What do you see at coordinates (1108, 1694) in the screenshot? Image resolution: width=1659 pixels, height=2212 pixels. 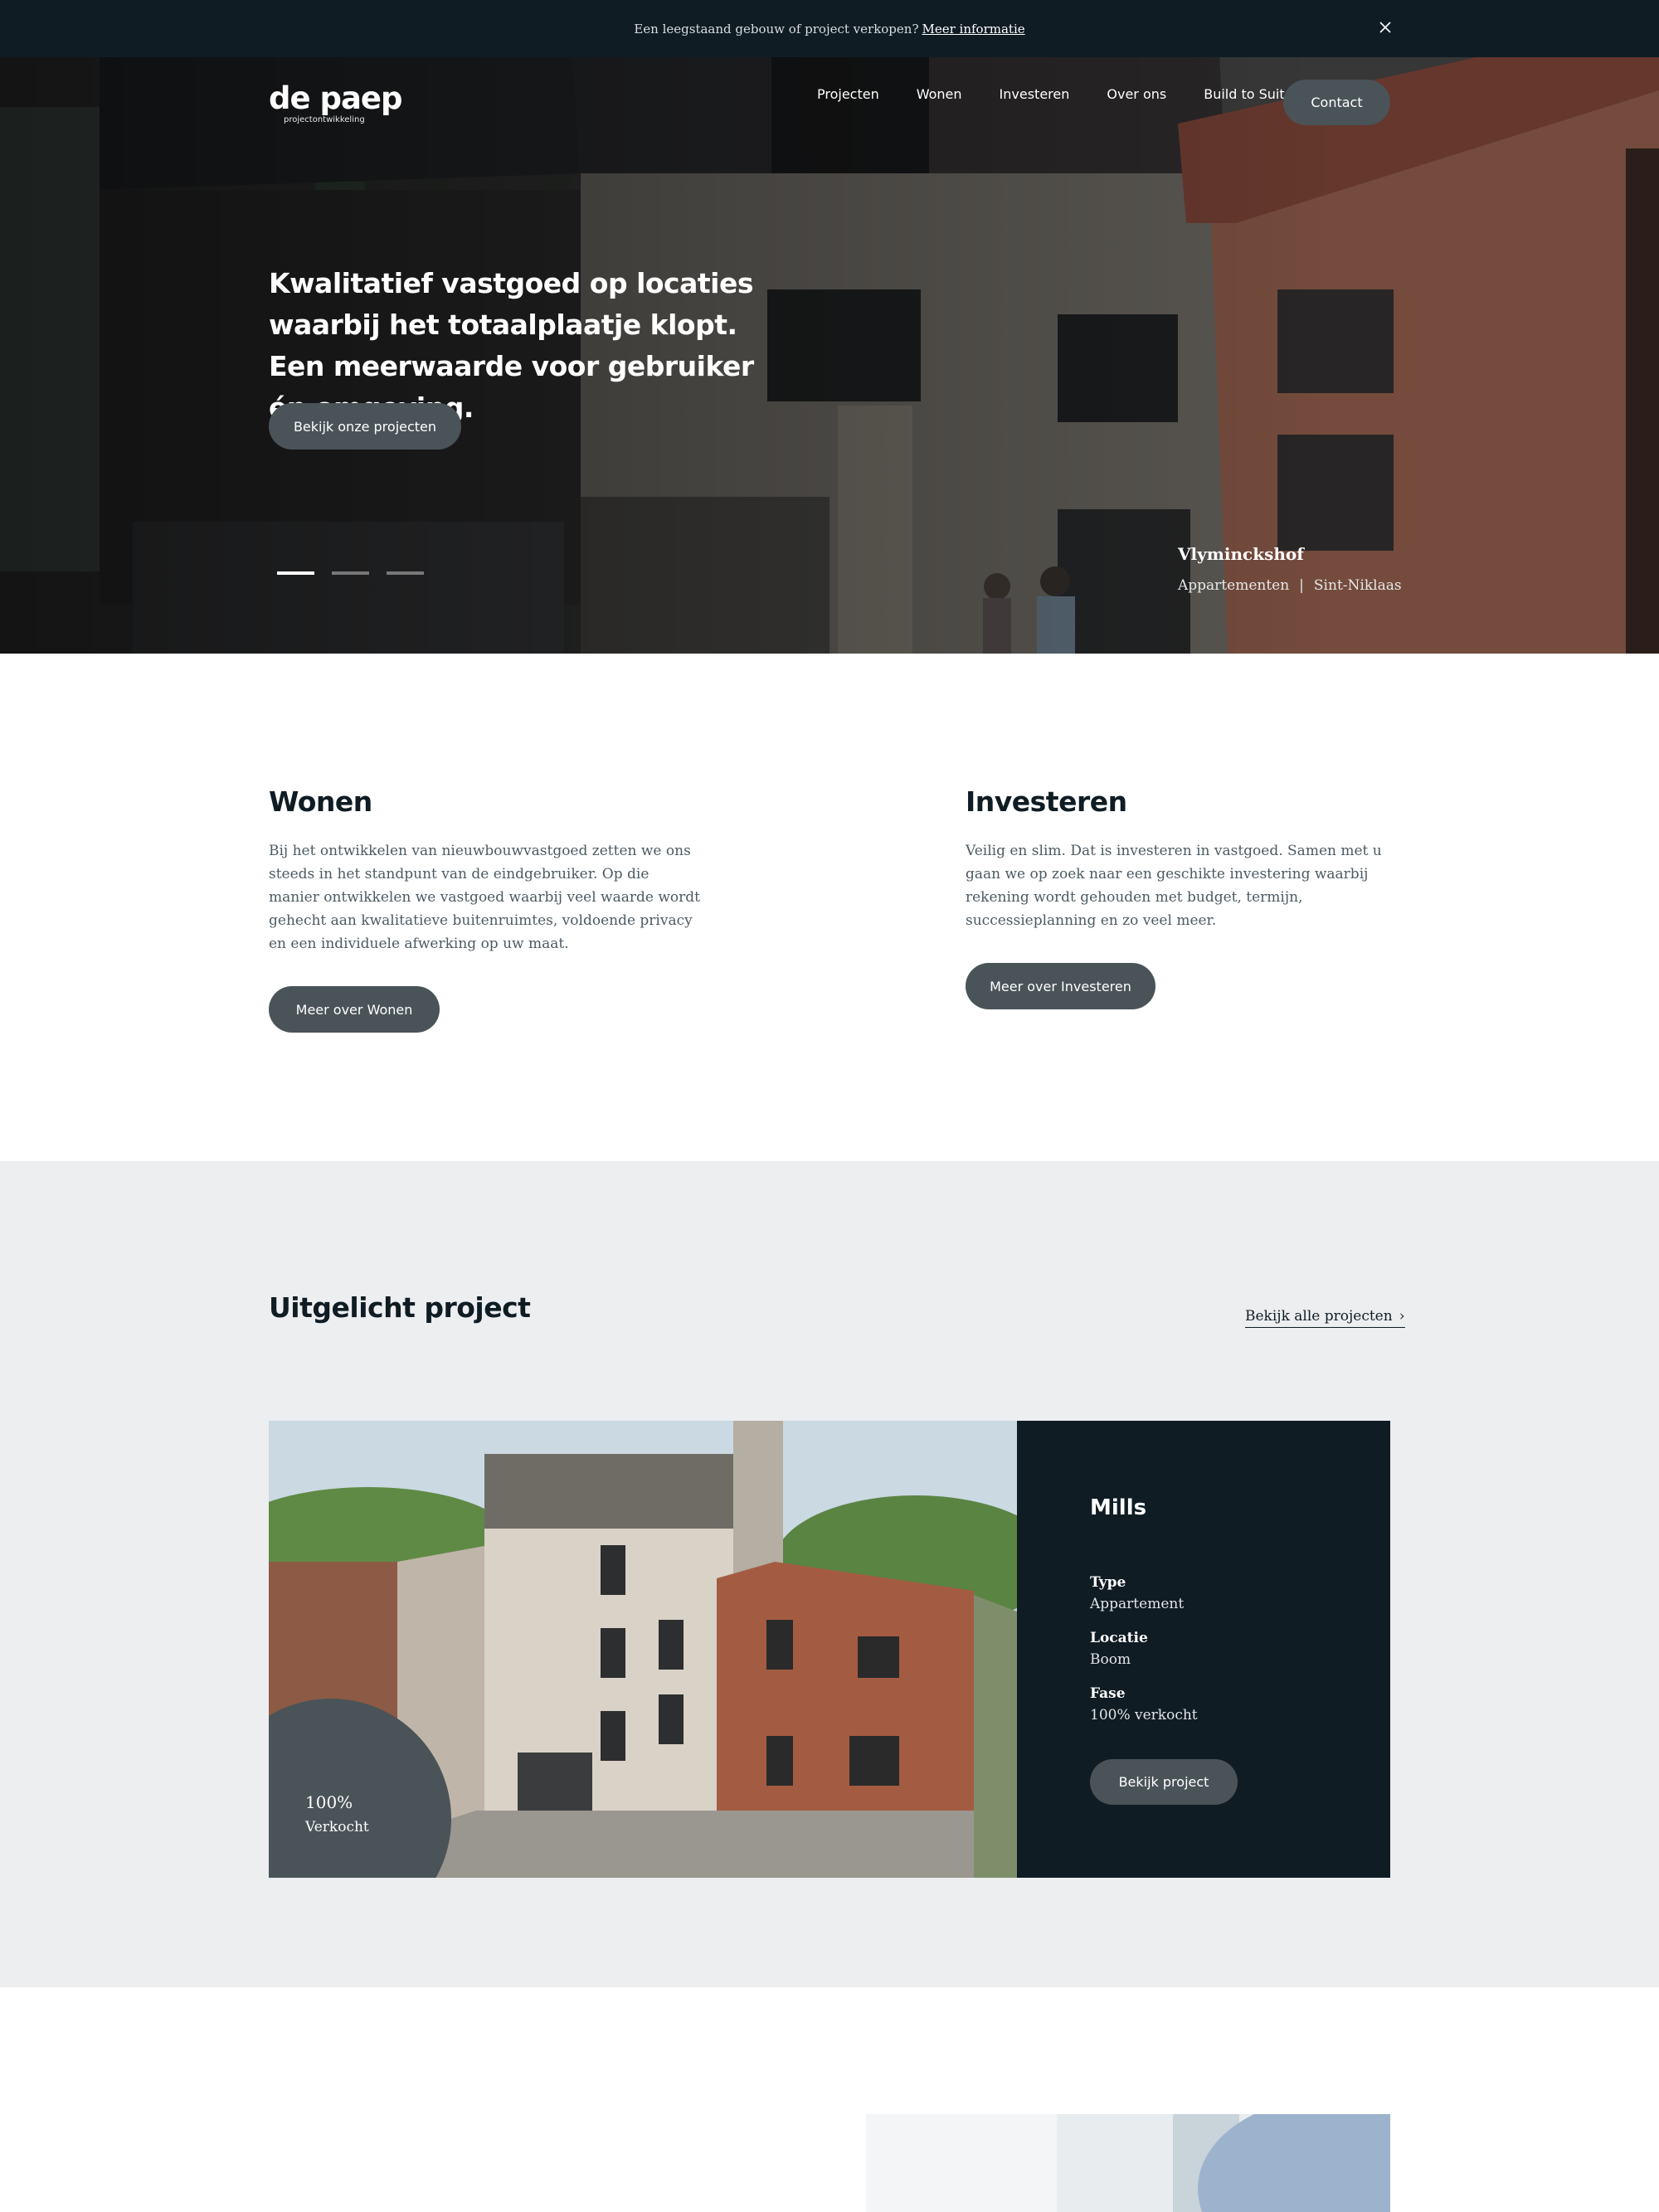 I see `project-phase-label: Fase` at bounding box center [1108, 1694].